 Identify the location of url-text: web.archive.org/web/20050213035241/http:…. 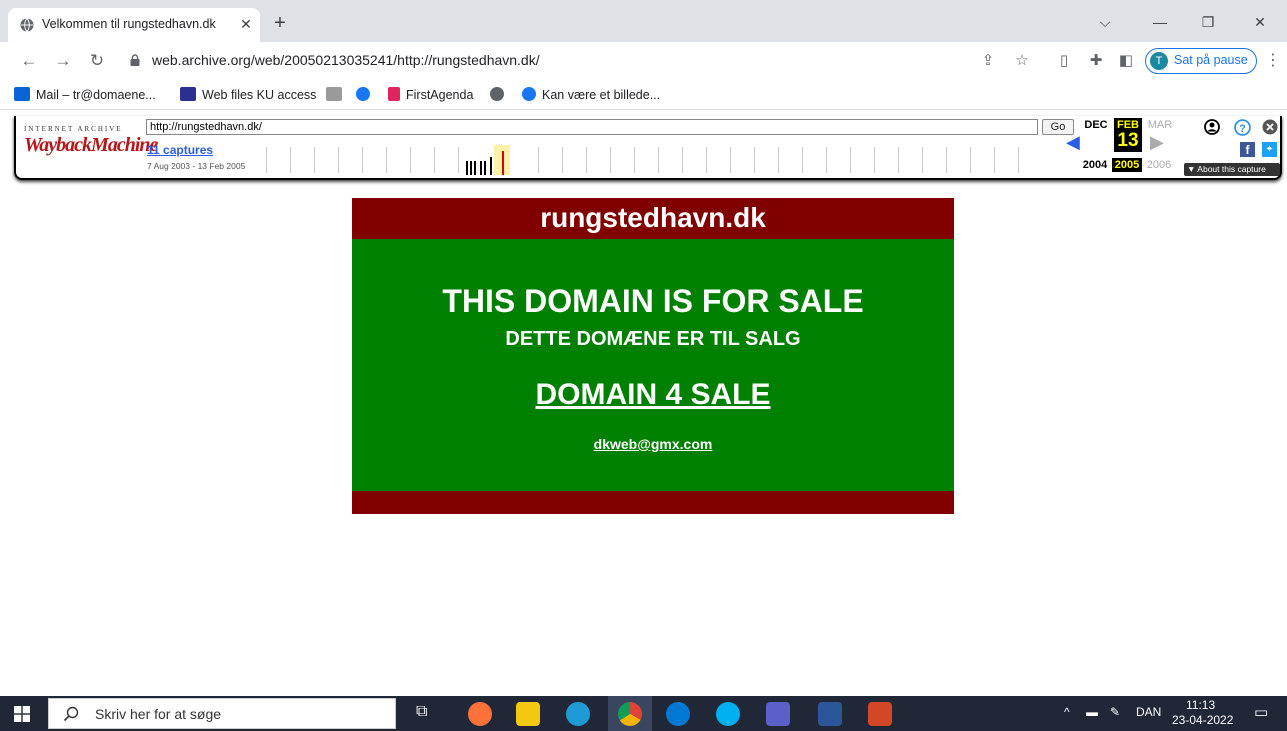
(346, 60).